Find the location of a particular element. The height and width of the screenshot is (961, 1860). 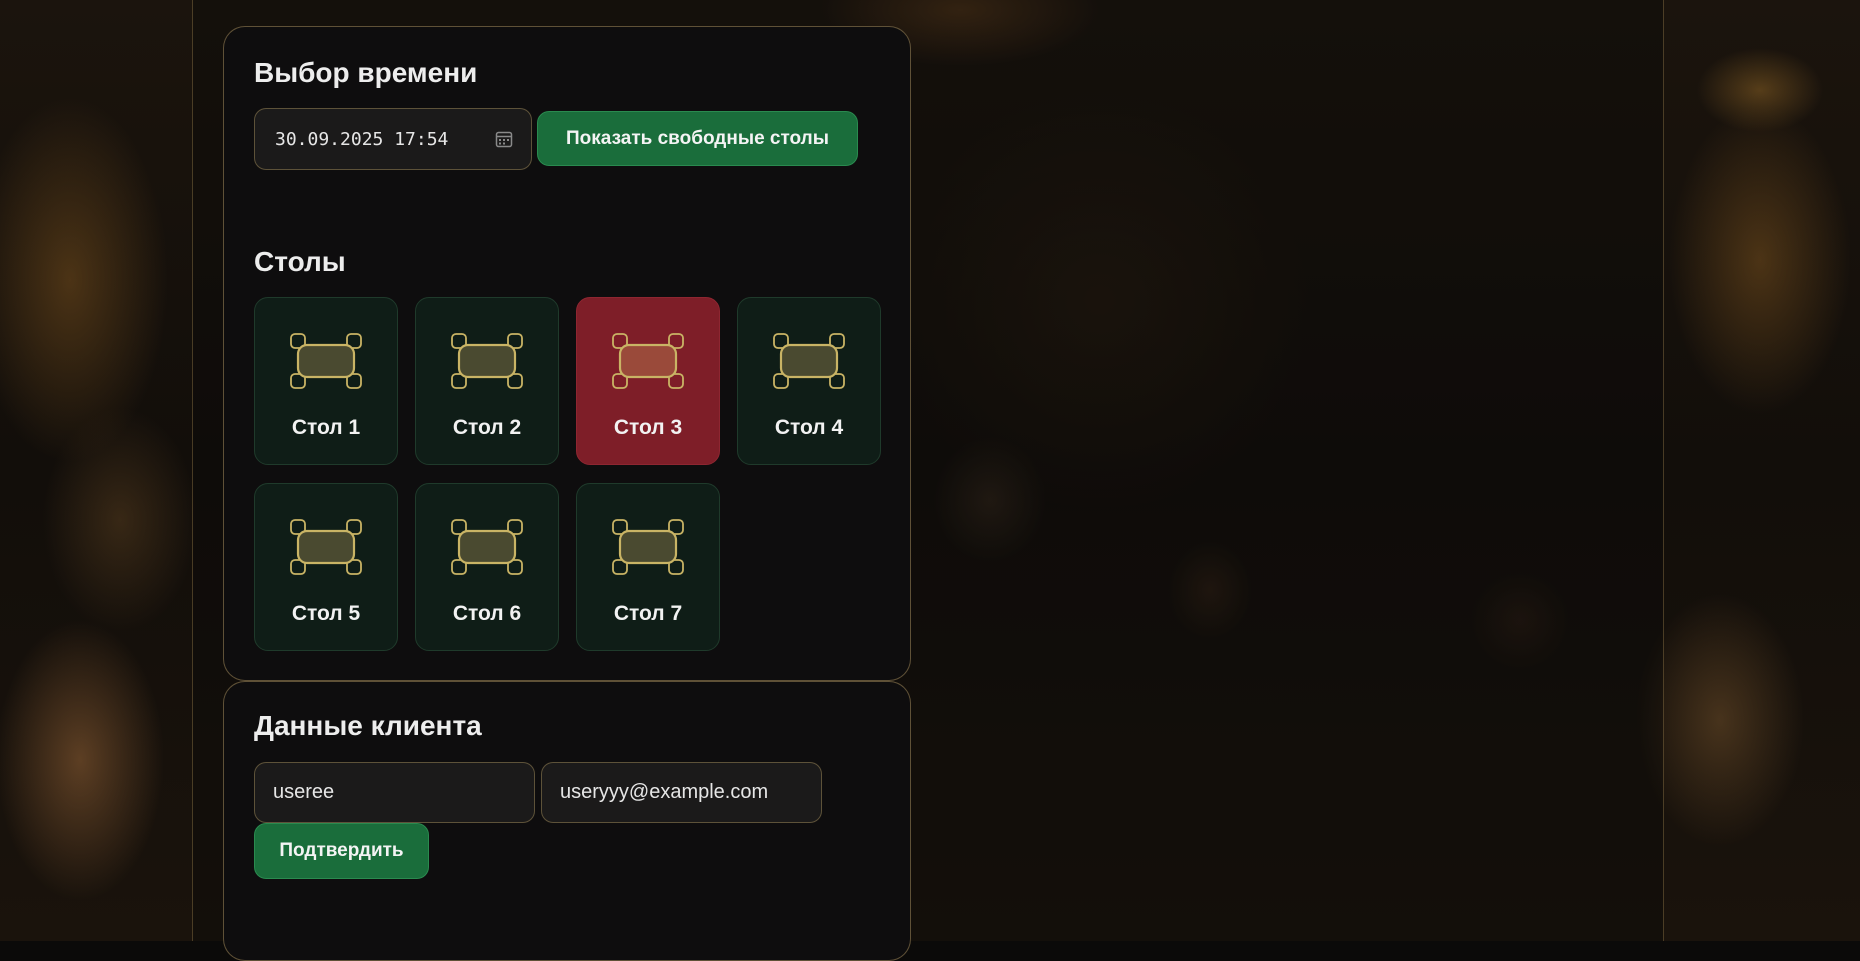

time-section-title: Выбор времени is located at coordinates (366, 72).